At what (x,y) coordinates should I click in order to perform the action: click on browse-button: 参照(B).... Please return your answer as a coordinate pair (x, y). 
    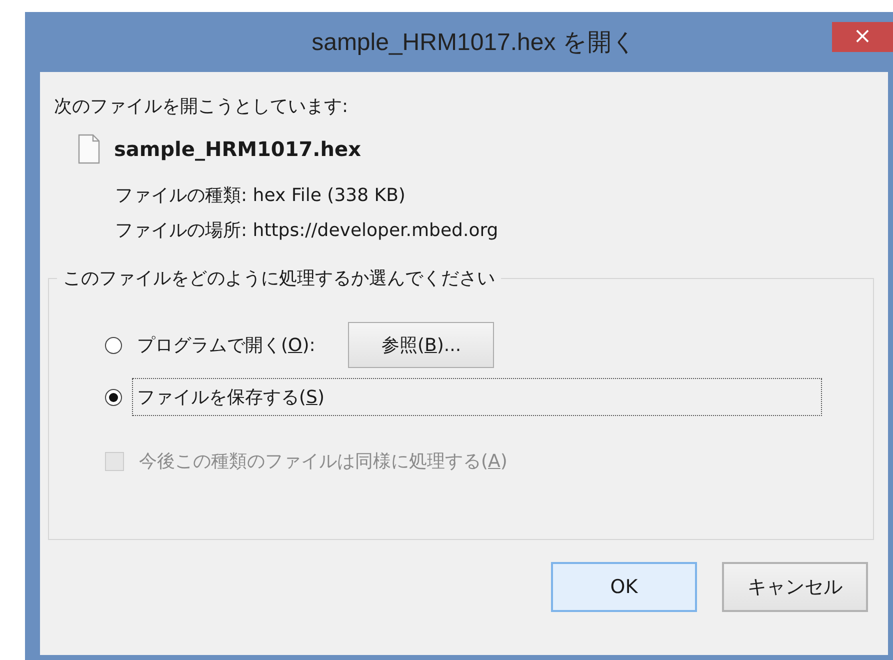
    Looking at the image, I should click on (421, 345).